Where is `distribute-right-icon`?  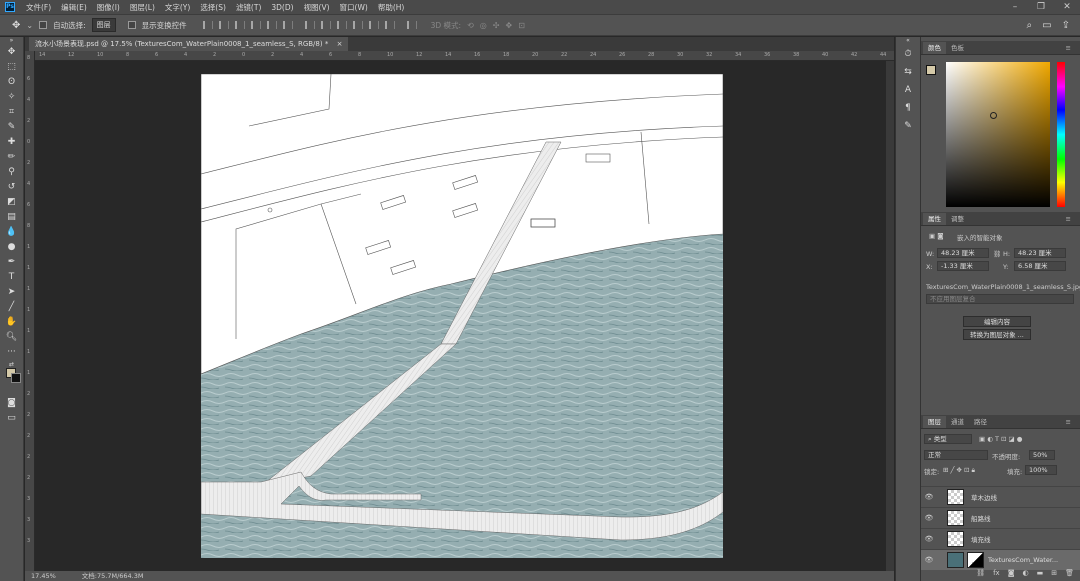
distribute-right-icon is located at coordinates (389, 25).